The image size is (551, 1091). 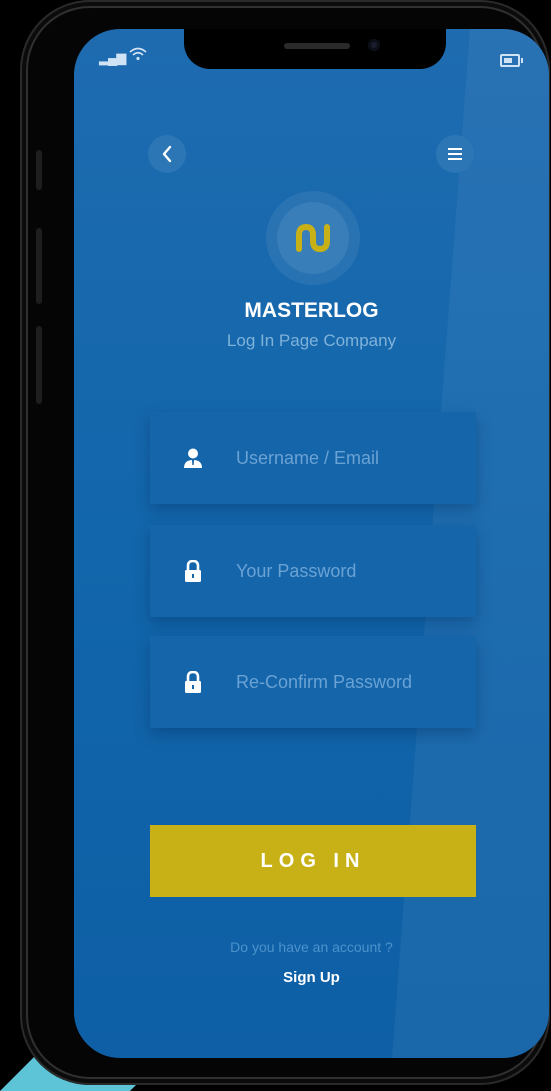 What do you see at coordinates (138, 56) in the screenshot?
I see `wifi-icon` at bounding box center [138, 56].